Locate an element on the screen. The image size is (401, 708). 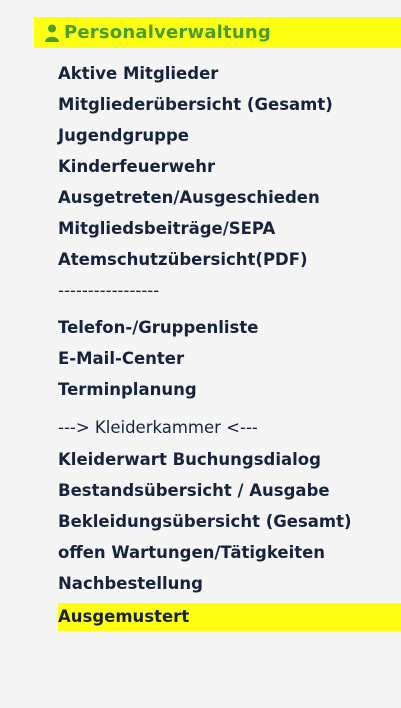
menu-item-kinderfeuerwehr: Kinderfeuerwehr is located at coordinates (136, 167).